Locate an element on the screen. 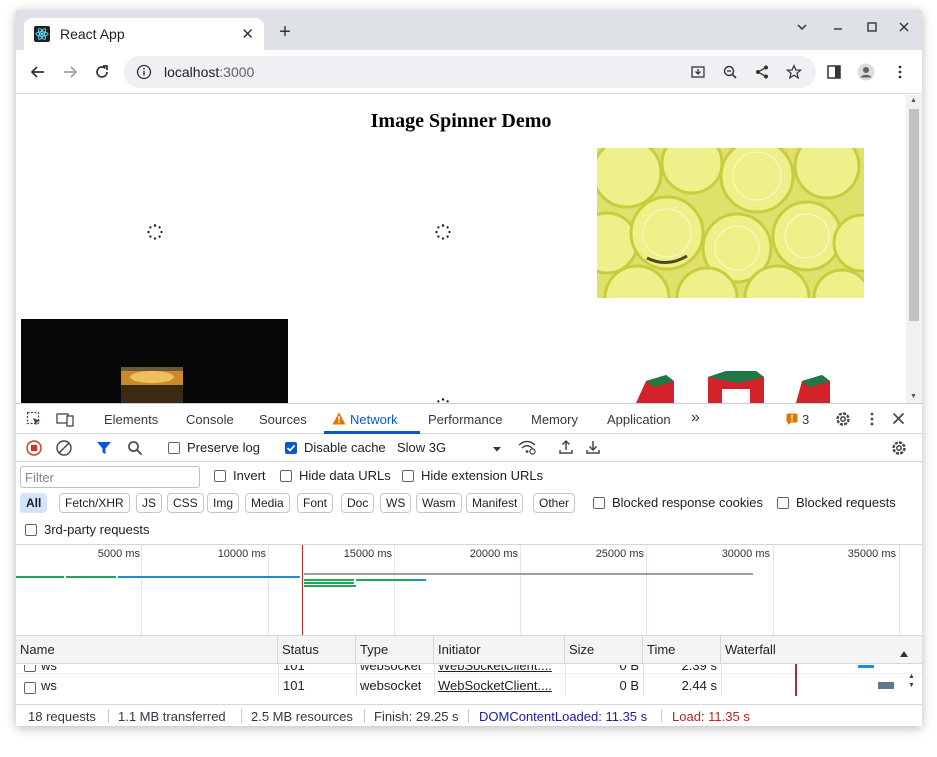 The image size is (937, 757). scroll-down-icon: ▼ is located at coordinates (913, 396).